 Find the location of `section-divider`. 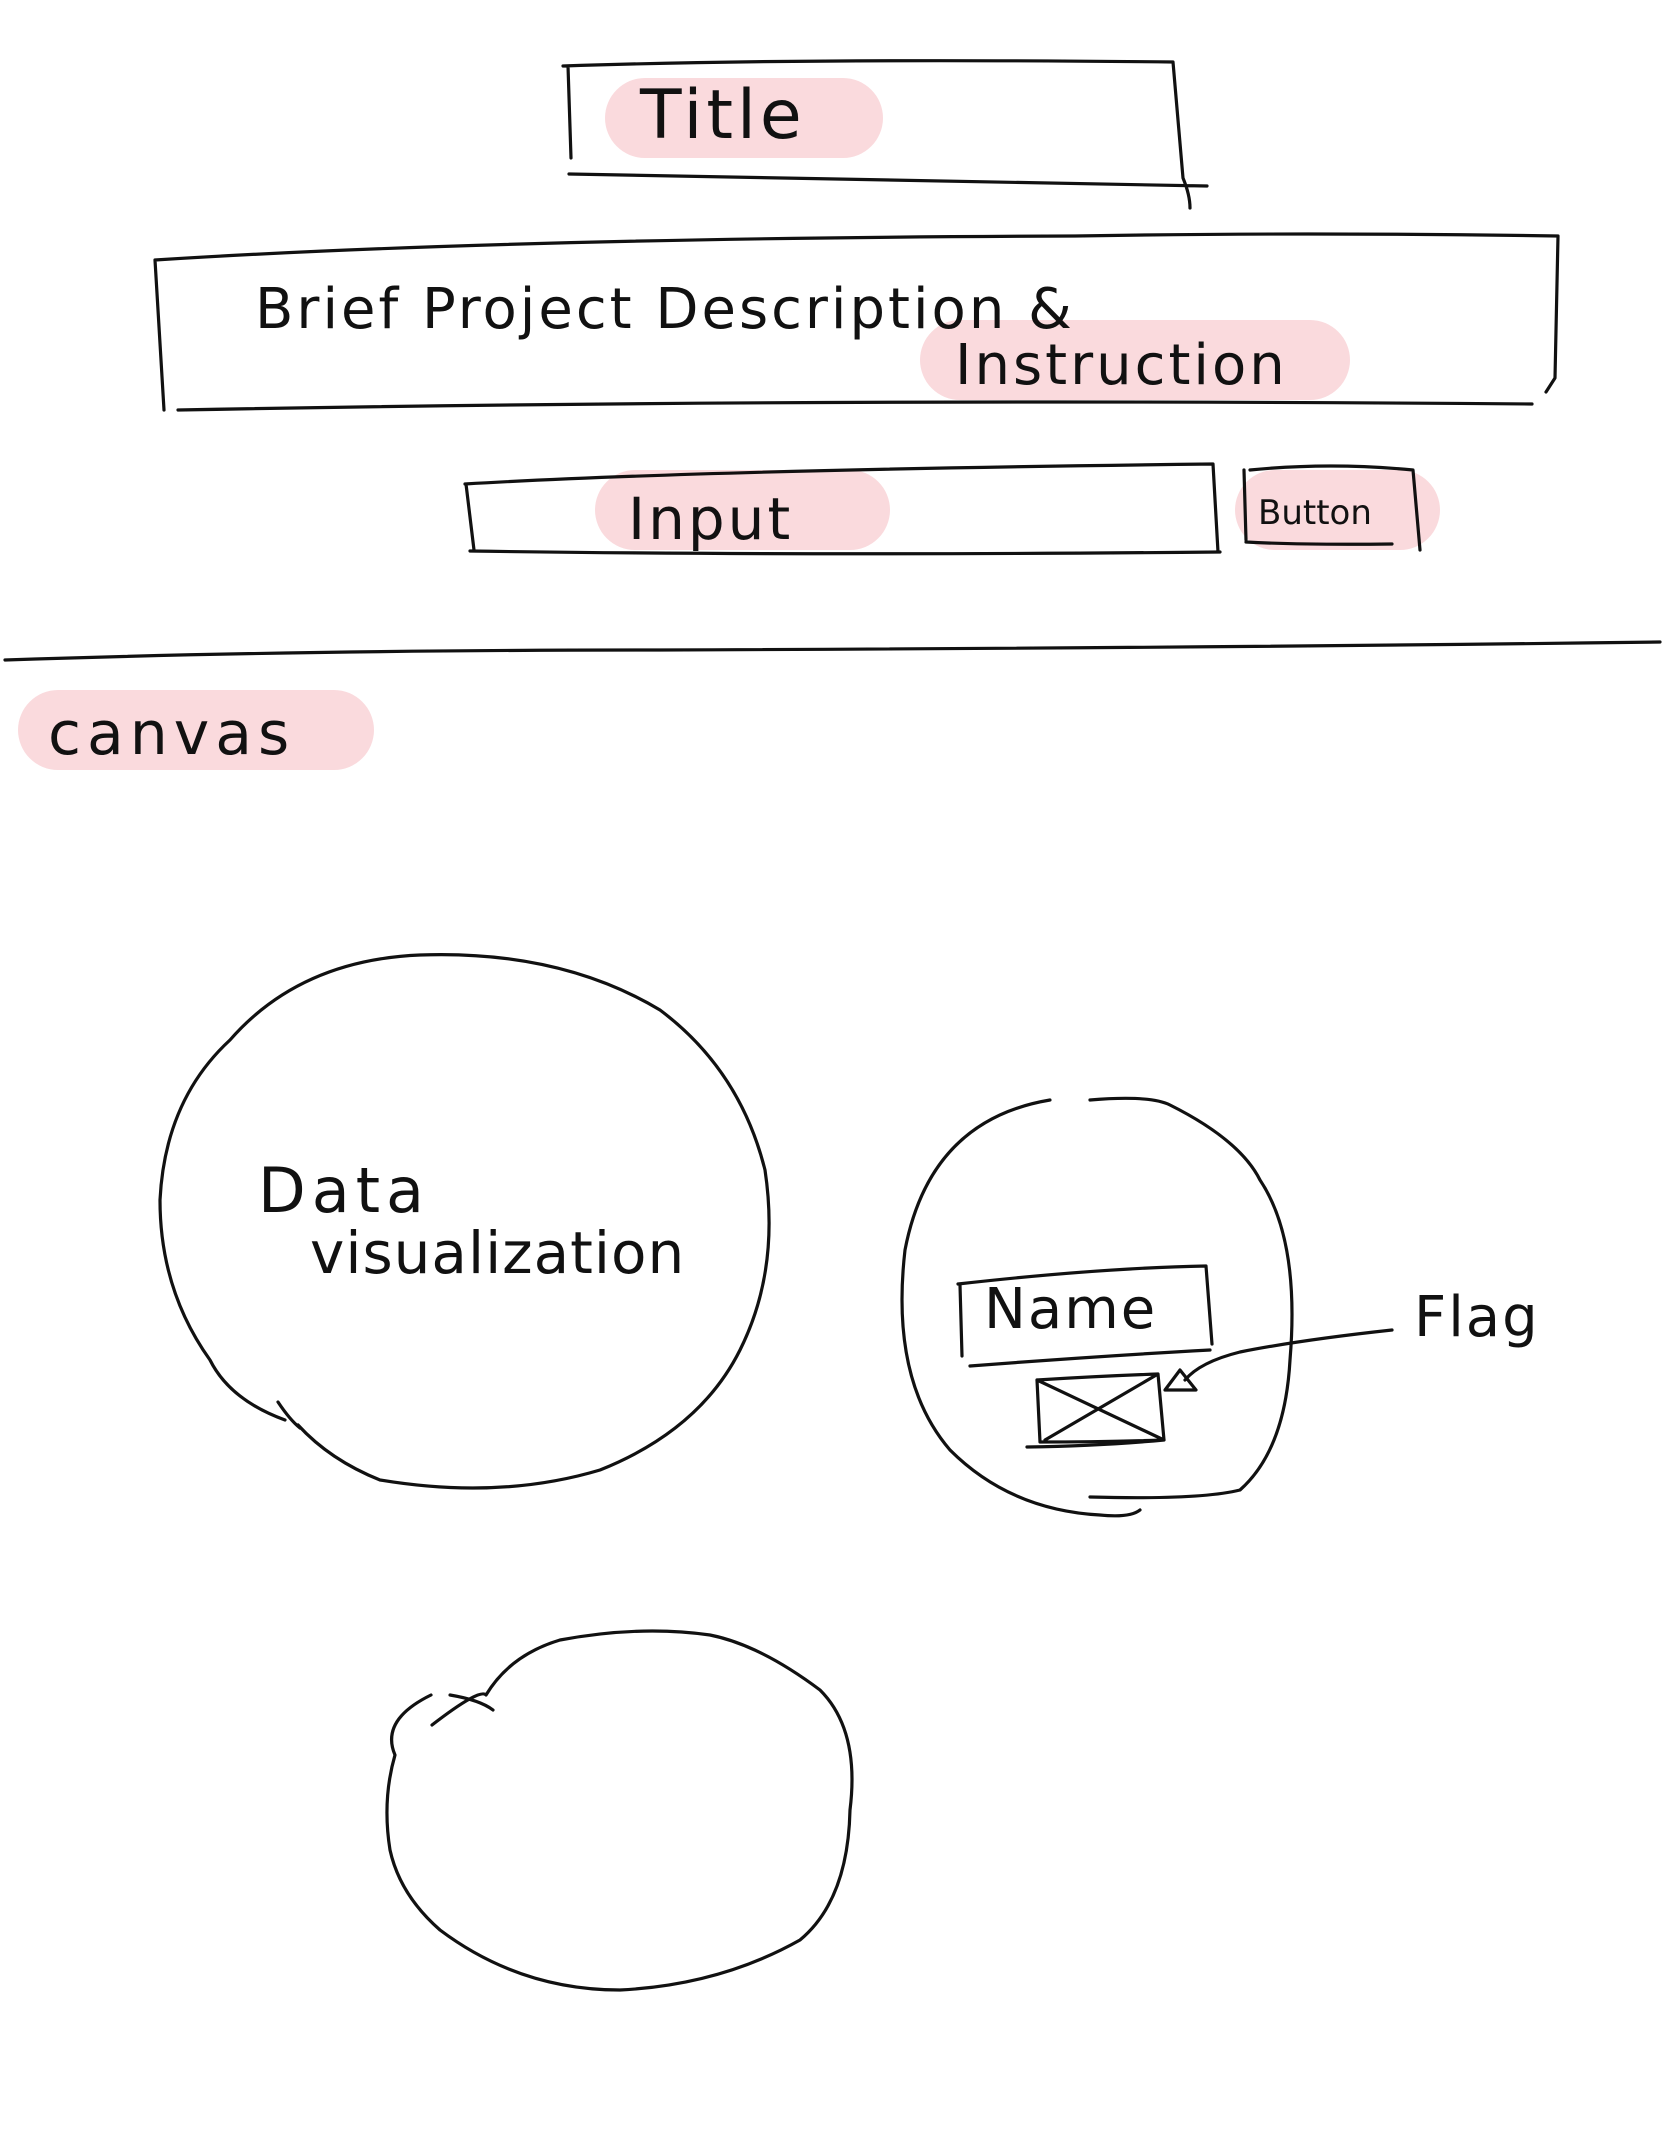

section-divider is located at coordinates (832, 651).